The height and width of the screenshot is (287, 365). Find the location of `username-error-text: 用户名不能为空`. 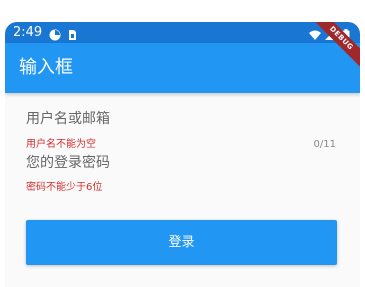

username-error-text: 用户名不能为空 is located at coordinates (61, 144).